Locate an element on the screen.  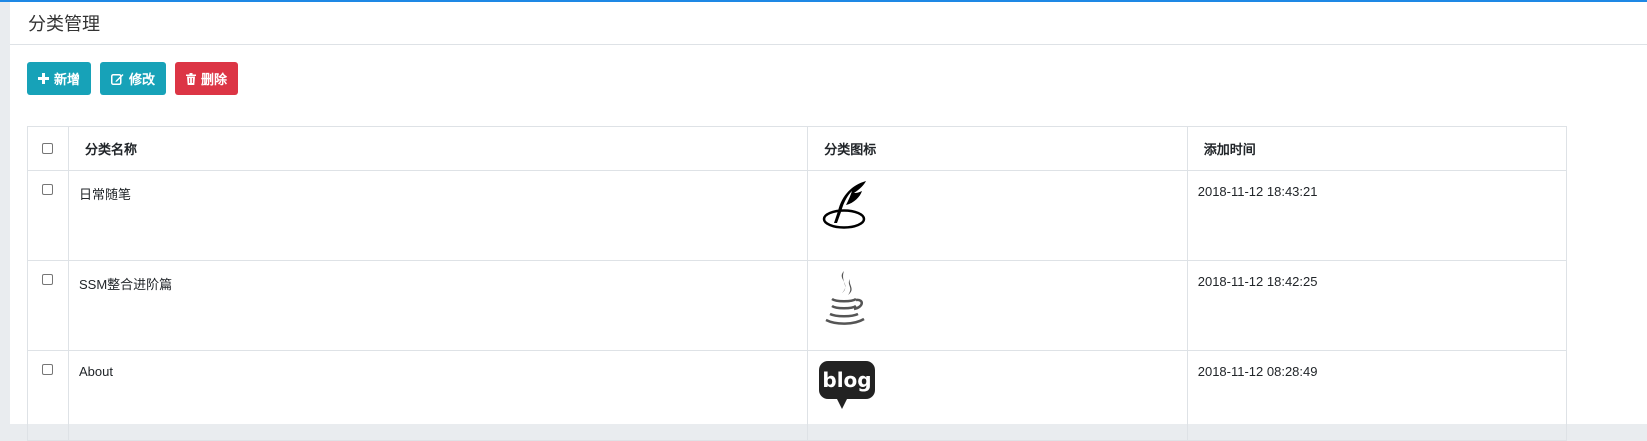
blog-bubble-icon: blog is located at coordinates (847, 387).